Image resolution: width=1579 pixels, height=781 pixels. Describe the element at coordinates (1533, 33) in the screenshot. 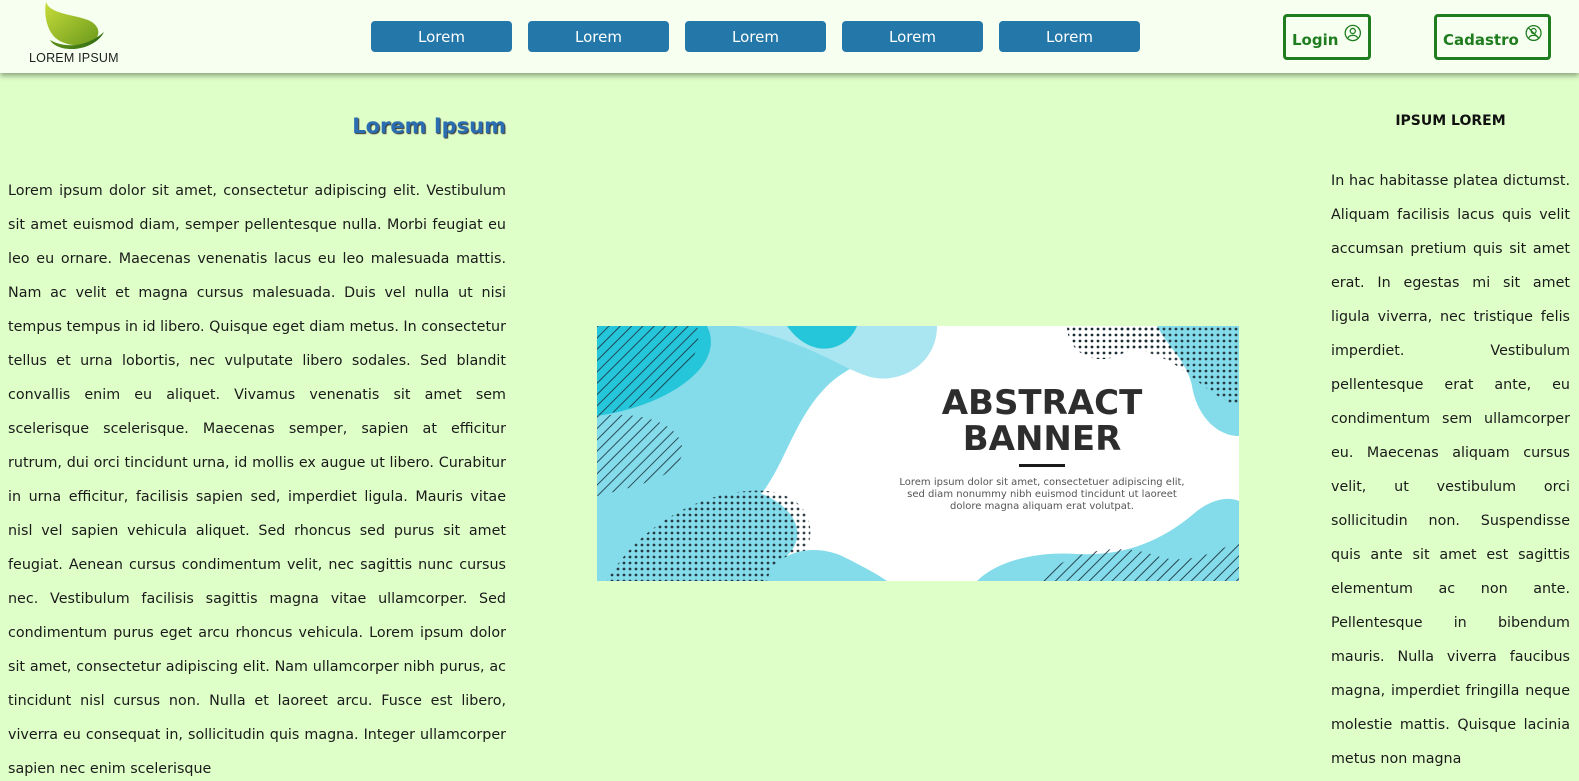

I see `user-slash-icon` at that location.